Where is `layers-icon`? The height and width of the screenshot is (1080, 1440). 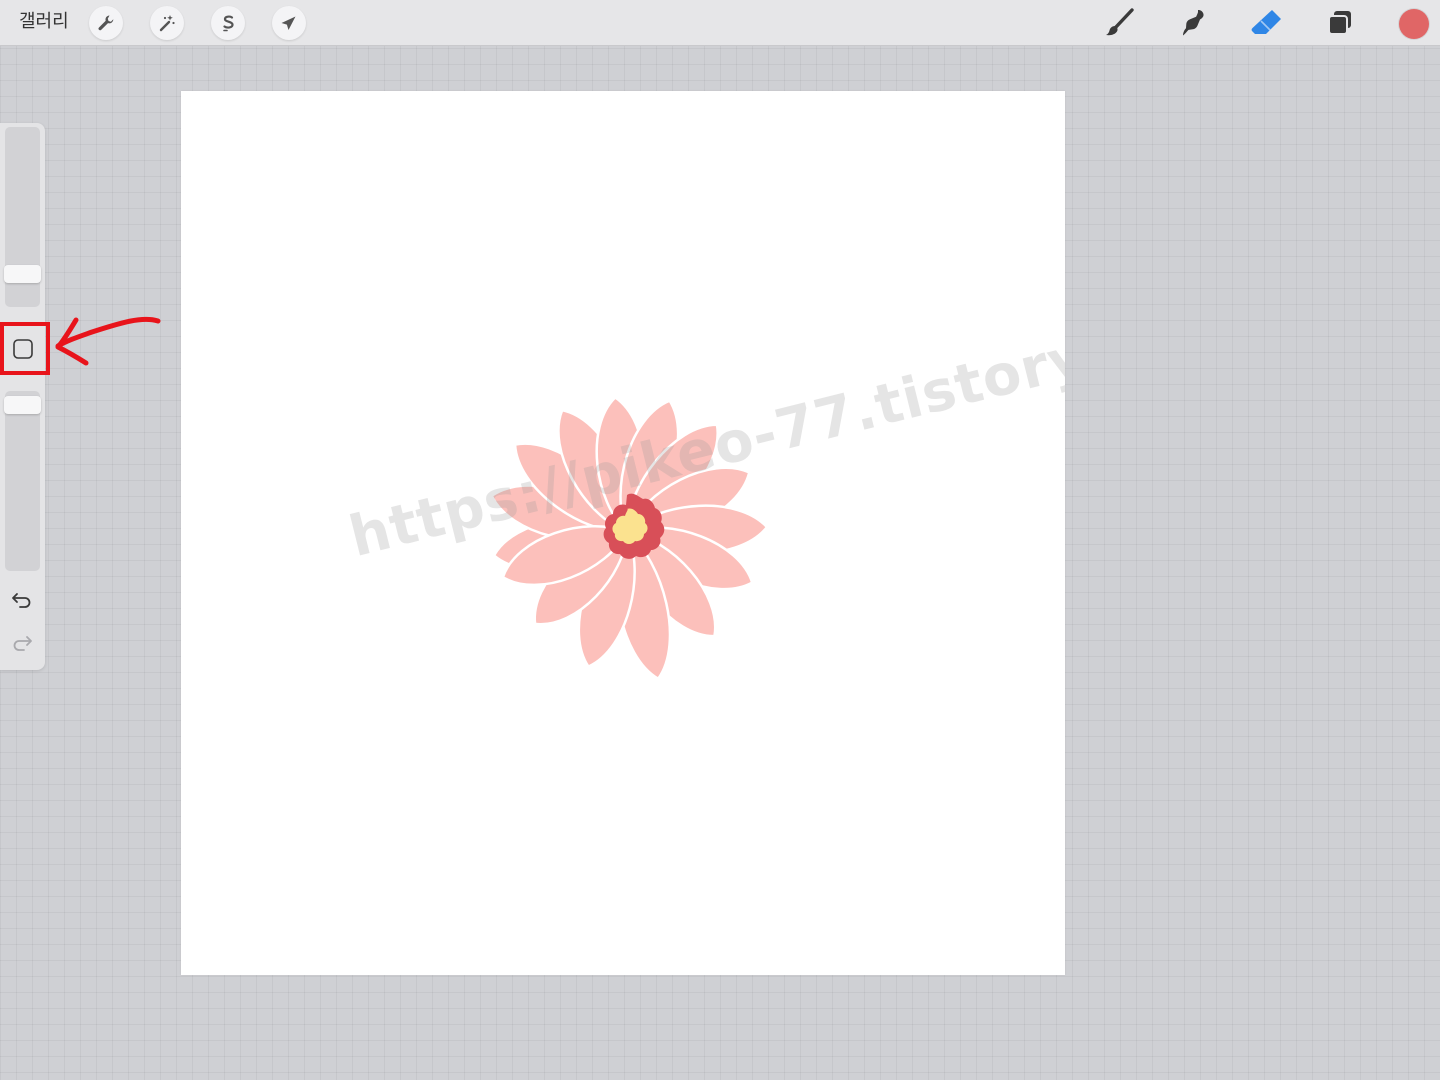
layers-icon is located at coordinates (1339, 23).